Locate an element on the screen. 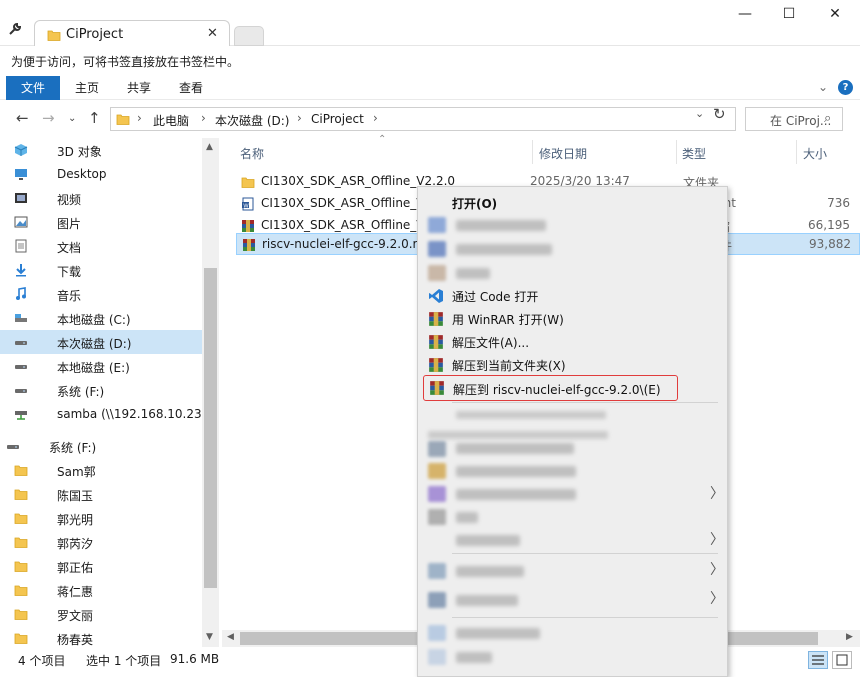 The height and width of the screenshot is (677, 860). video-icon is located at coordinates (21, 198).